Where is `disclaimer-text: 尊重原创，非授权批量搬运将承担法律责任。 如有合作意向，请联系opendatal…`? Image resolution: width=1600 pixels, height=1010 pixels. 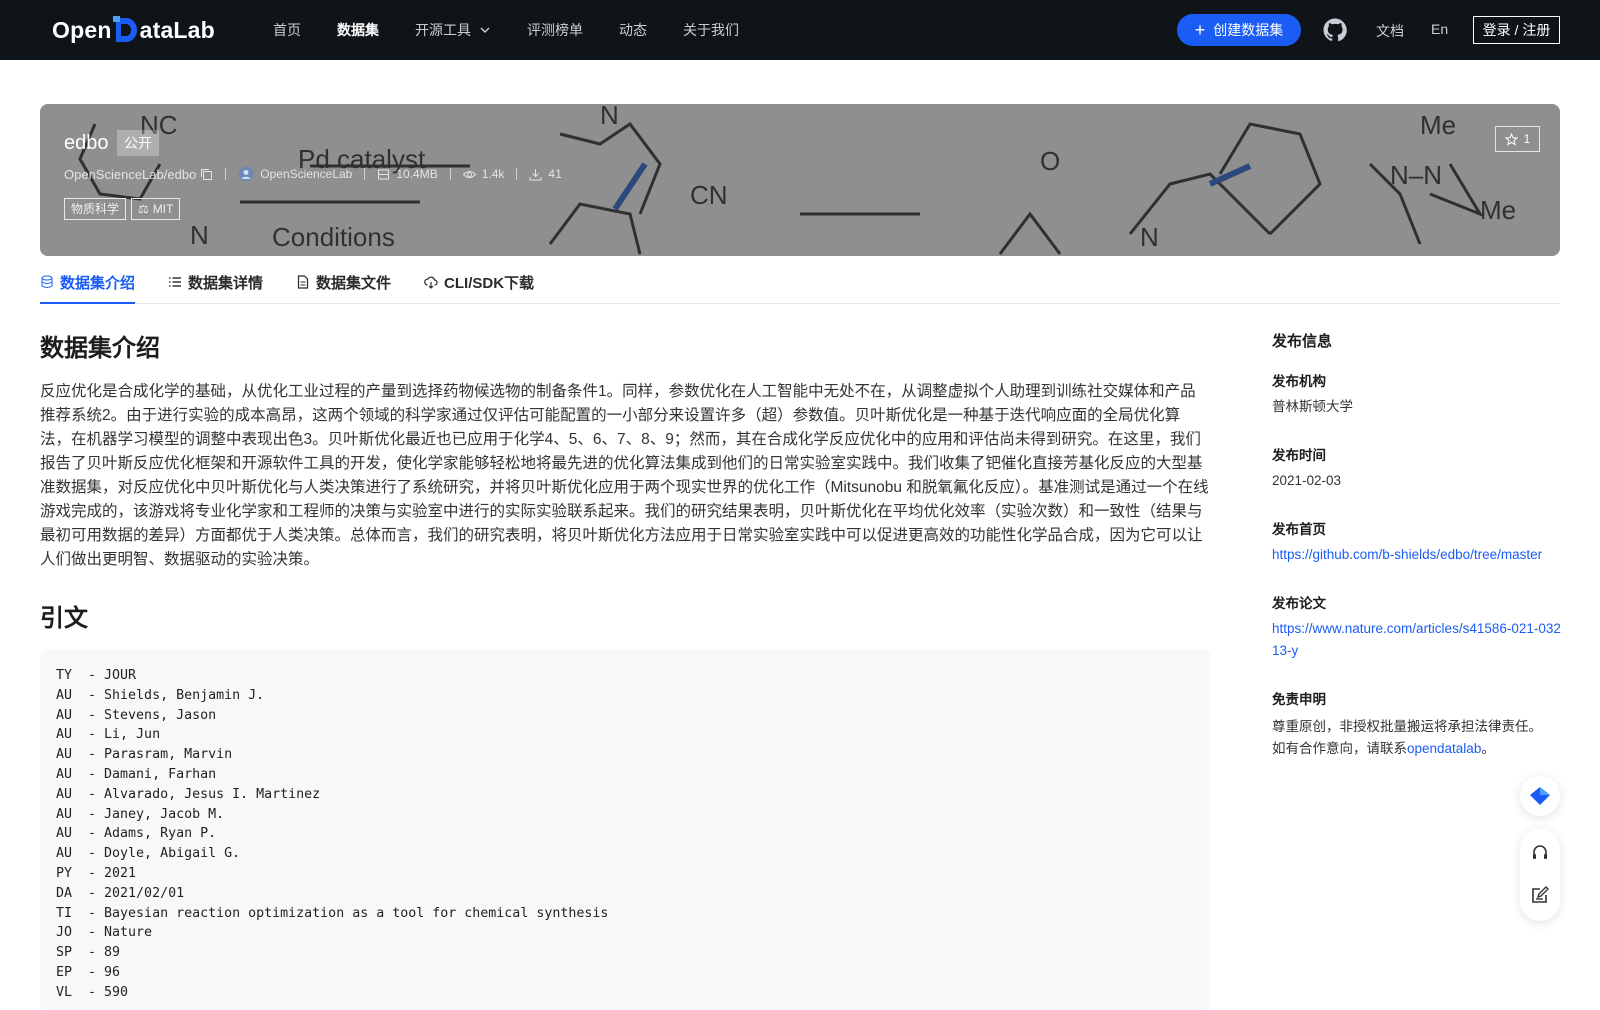
disclaimer-text: 尊重原创，非授权批量搬运将承担法律责任。 如有合作意向，请联系opendatal… is located at coordinates (1422, 738).